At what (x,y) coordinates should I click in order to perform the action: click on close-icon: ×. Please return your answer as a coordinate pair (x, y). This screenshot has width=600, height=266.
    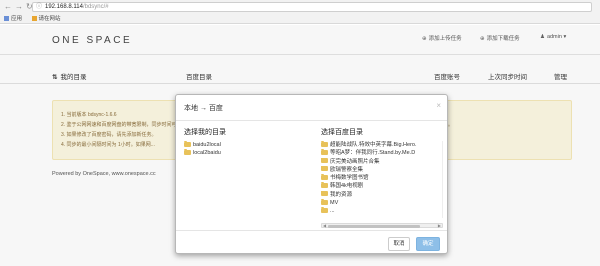
    Looking at the image, I should click on (438, 105).